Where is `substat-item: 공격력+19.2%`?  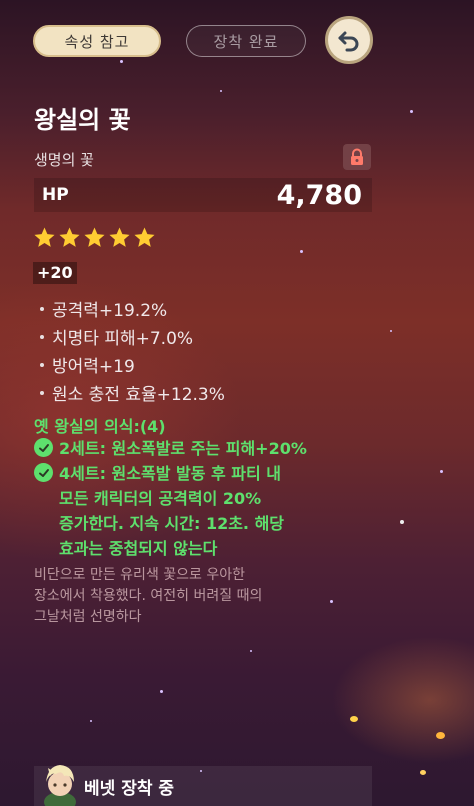 substat-item: 공격력+19.2% is located at coordinates (103, 308).